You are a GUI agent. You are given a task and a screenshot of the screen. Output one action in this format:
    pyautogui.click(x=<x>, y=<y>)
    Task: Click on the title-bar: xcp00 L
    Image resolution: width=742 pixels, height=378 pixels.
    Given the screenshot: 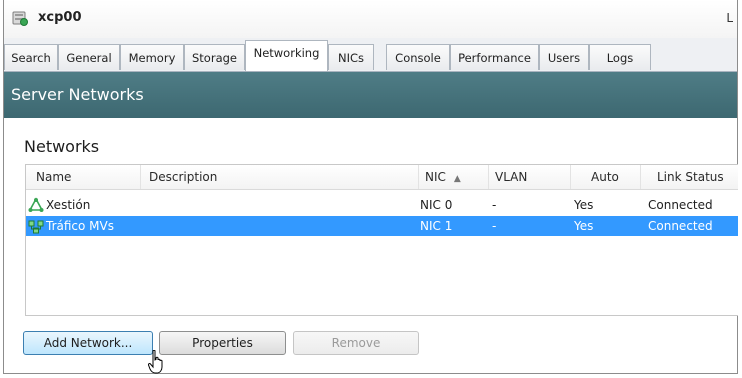 What is the action you would take?
    pyautogui.click(x=370, y=19)
    